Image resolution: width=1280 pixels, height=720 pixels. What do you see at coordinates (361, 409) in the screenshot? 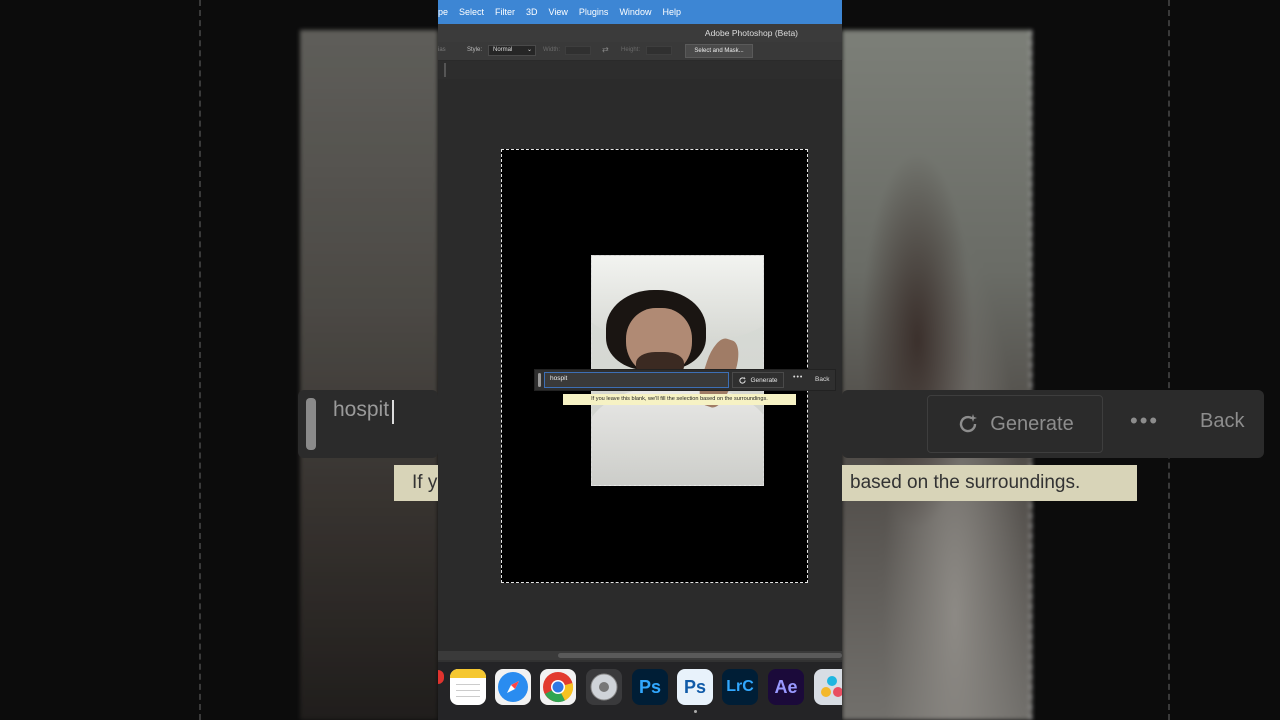
I see `background-prompt-text: hospit` at bounding box center [361, 409].